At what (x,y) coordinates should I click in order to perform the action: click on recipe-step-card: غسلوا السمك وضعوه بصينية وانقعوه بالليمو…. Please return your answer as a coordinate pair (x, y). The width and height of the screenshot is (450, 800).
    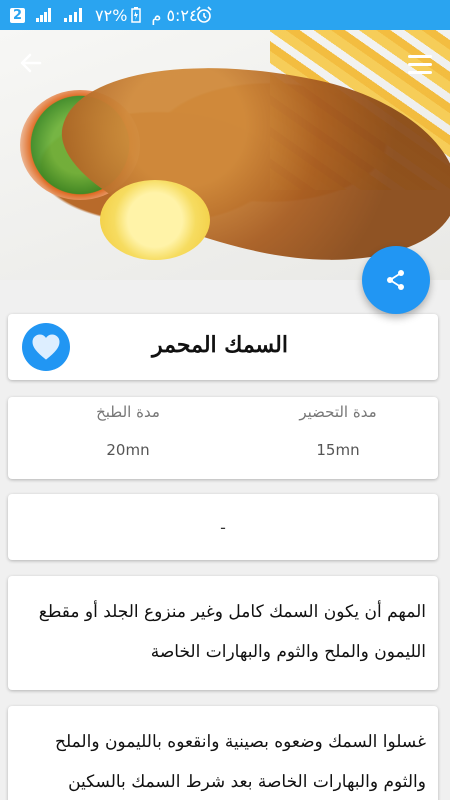
    Looking at the image, I should click on (223, 753).